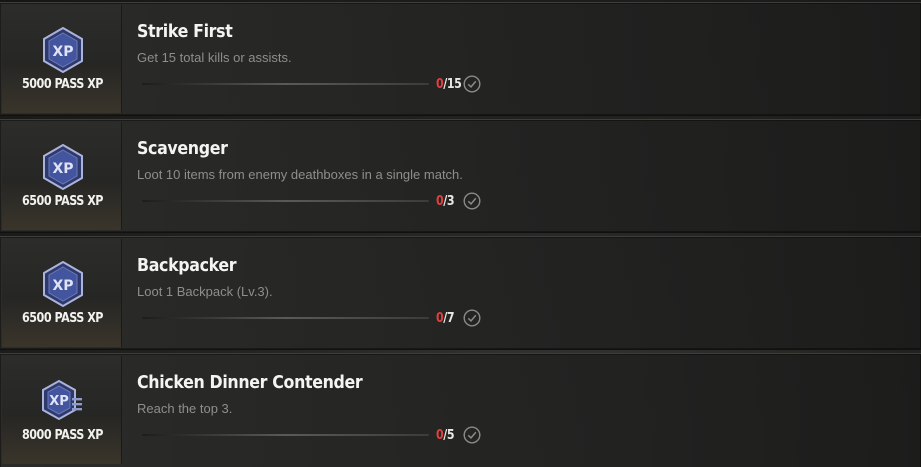 The width and height of the screenshot is (921, 467). What do you see at coordinates (205, 291) in the screenshot?
I see `mission-description: Loot 1 Backpack (Lv.3).` at bounding box center [205, 291].